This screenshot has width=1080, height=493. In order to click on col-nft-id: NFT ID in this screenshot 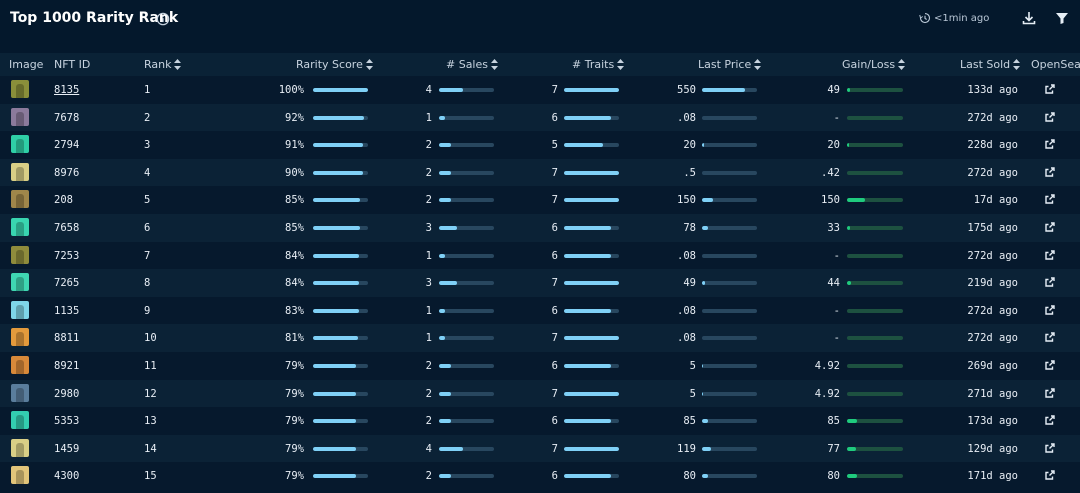, I will do `click(72, 64)`.